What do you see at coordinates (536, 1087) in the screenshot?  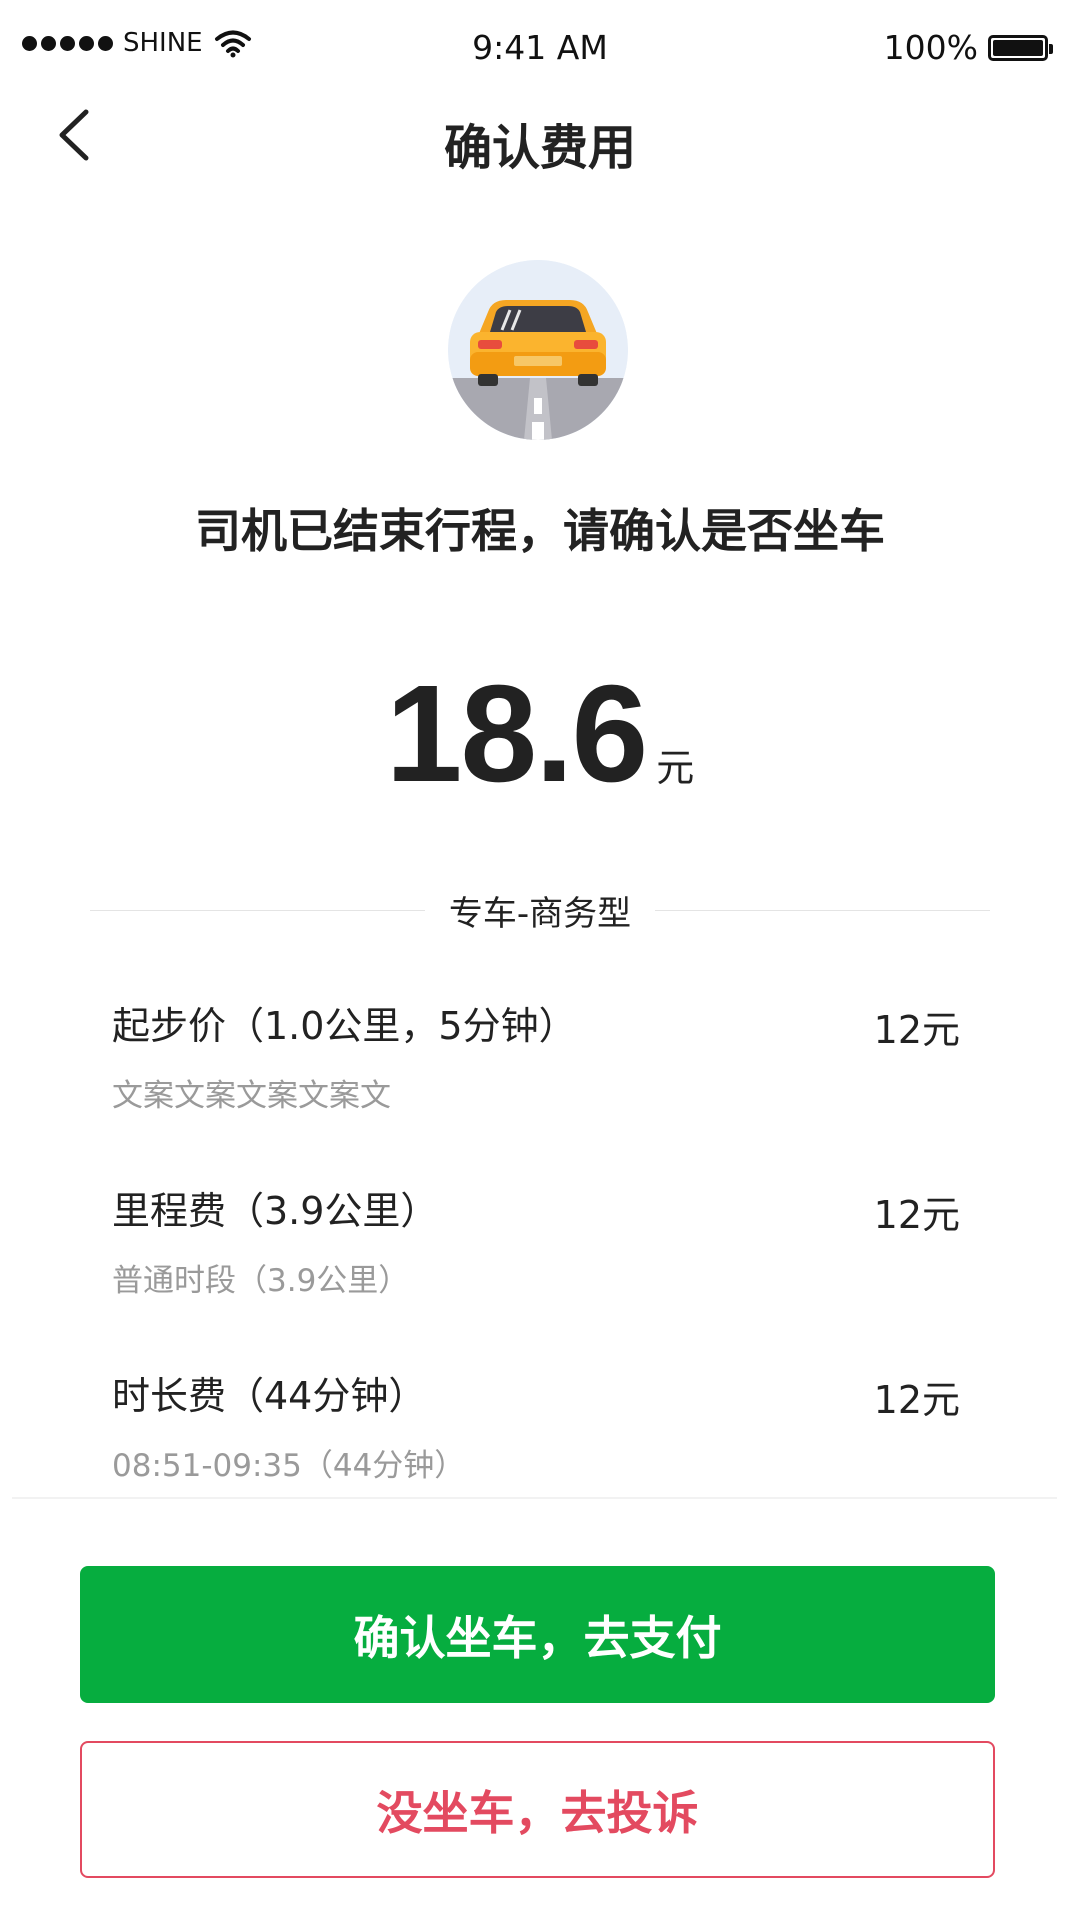 I see `fee-item-base: 起步价（1.0公里，5分钟） 12元 文案文案文案文案文` at bounding box center [536, 1087].